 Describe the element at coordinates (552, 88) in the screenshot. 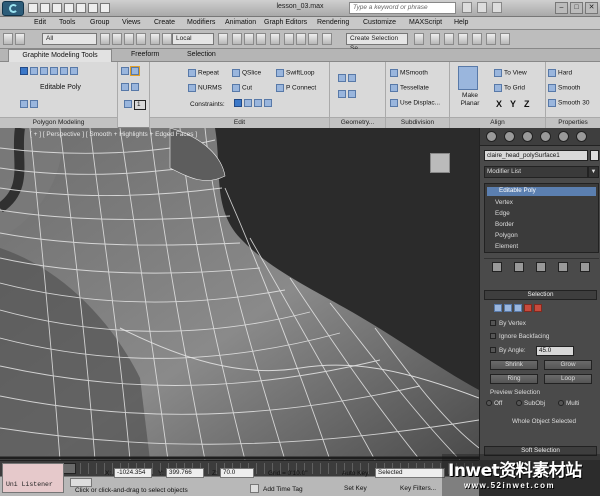

I see `smooth-icon` at that location.